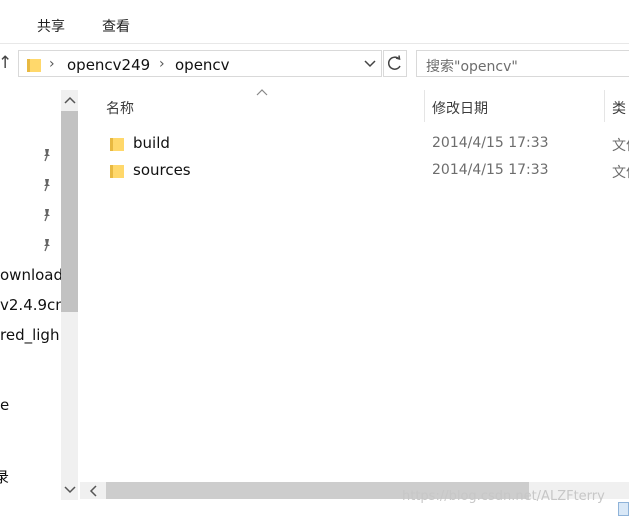 The image size is (629, 516). What do you see at coordinates (116, 26) in the screenshot?
I see `tab-view: 查看` at bounding box center [116, 26].